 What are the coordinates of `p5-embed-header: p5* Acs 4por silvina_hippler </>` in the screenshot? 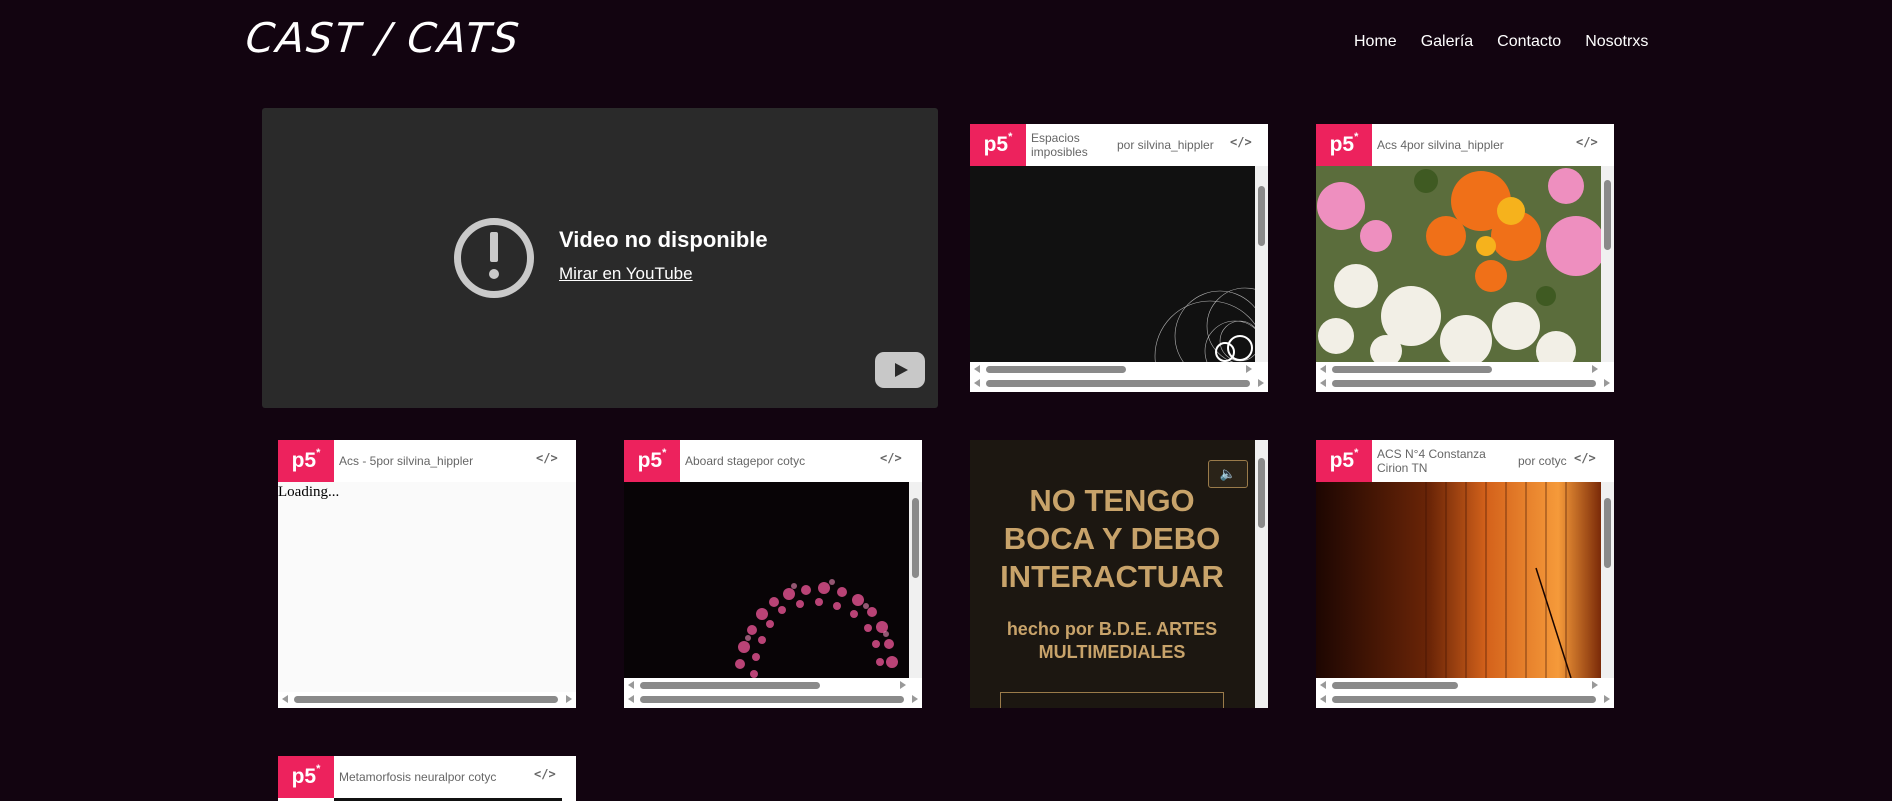 It's located at (1465, 145).